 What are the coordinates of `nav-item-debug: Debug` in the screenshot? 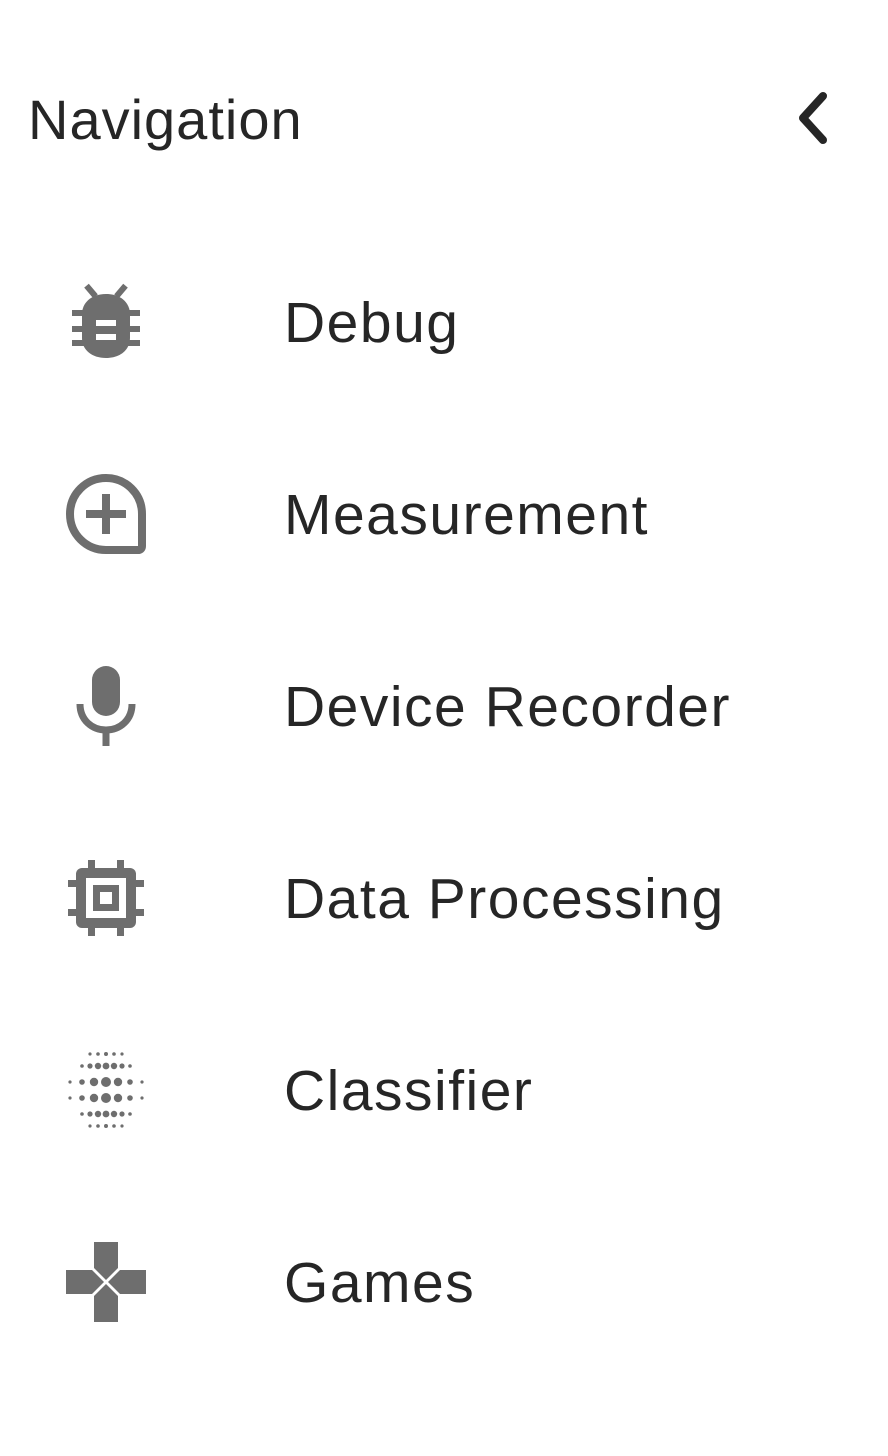 It's located at (444, 322).